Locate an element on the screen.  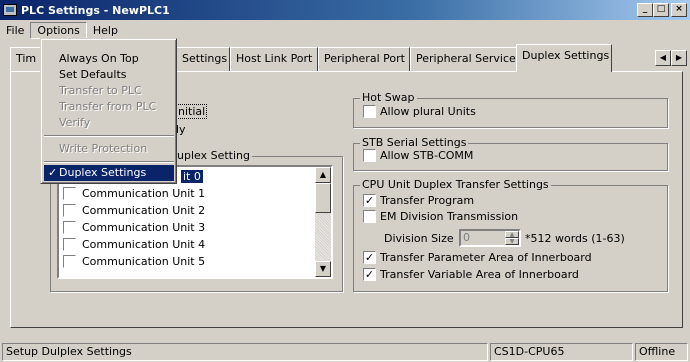
status-cpu-model: CS1D-CPU65 is located at coordinates (561, 352).